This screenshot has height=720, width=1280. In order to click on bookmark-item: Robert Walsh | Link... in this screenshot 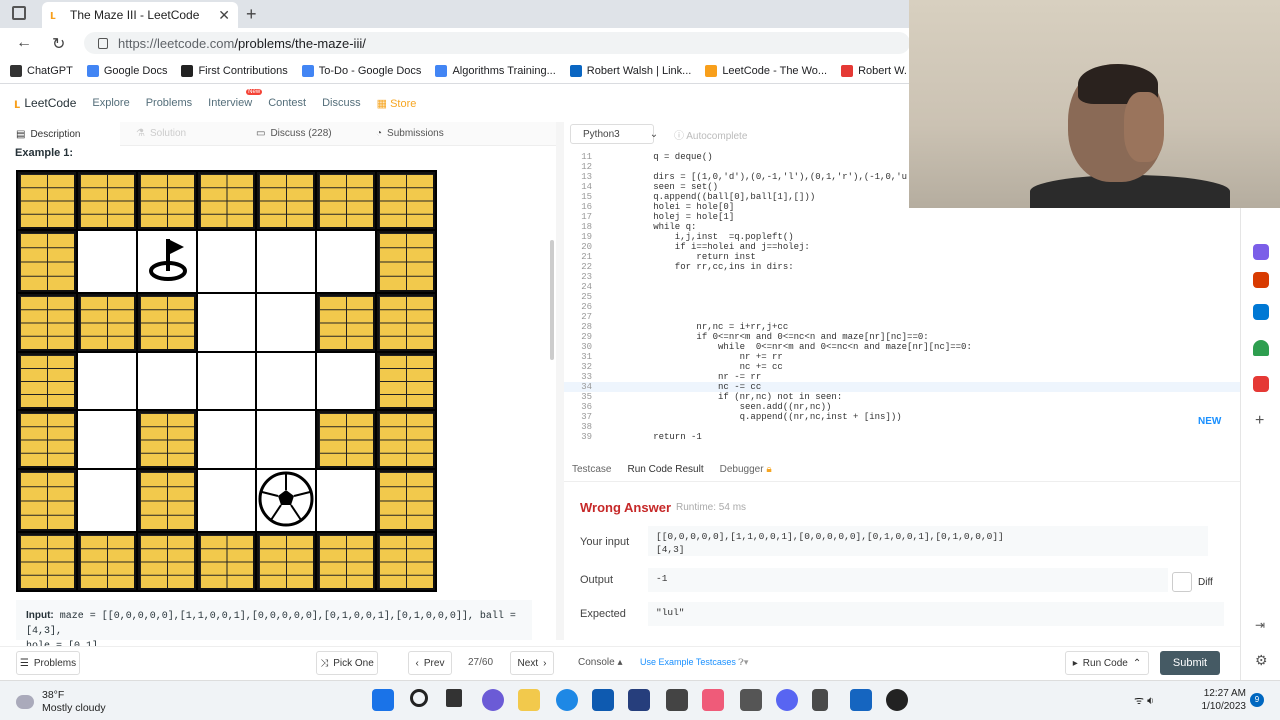, I will do `click(630, 70)`.